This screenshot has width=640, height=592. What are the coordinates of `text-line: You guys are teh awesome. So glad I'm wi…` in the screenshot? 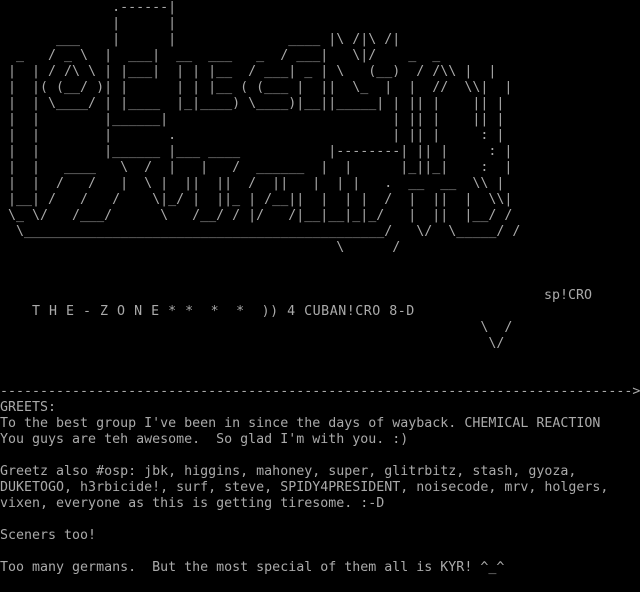 It's located at (204, 439).